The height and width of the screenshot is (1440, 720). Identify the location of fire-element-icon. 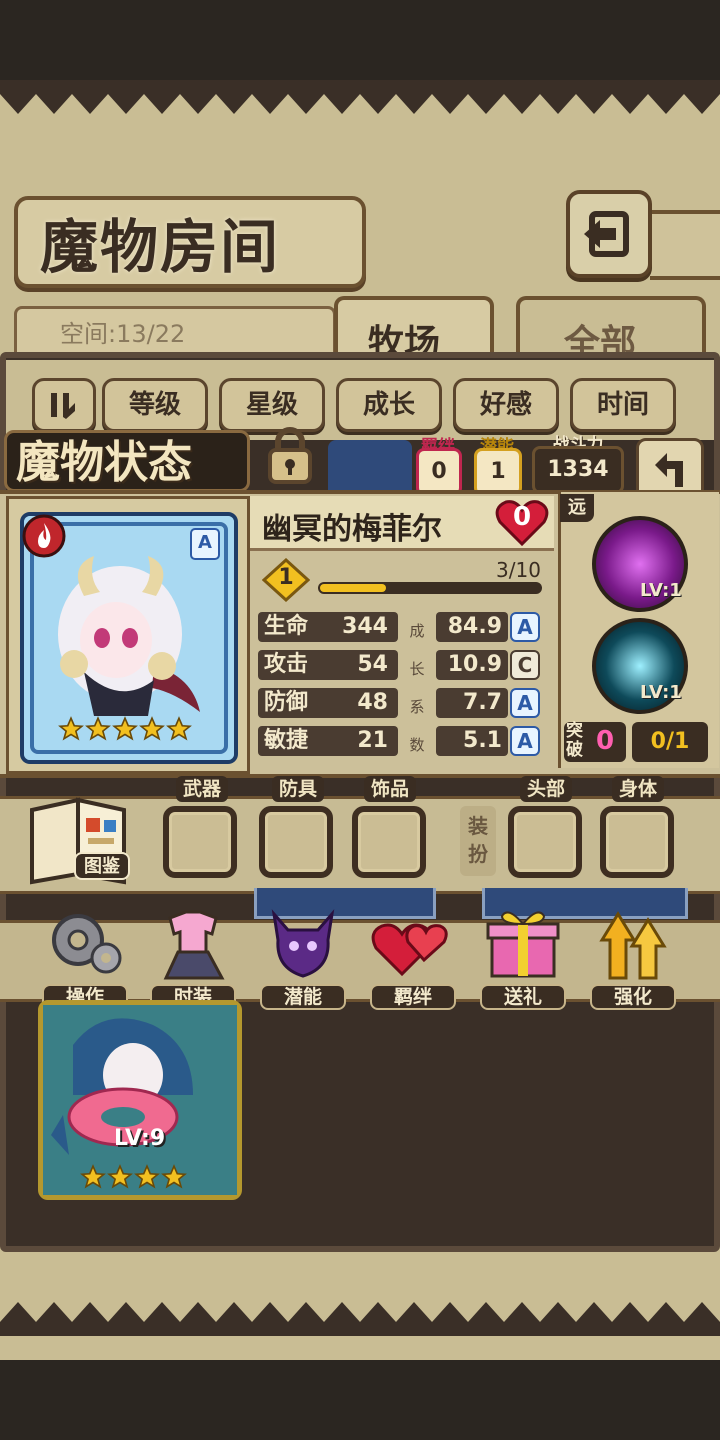
(44, 536).